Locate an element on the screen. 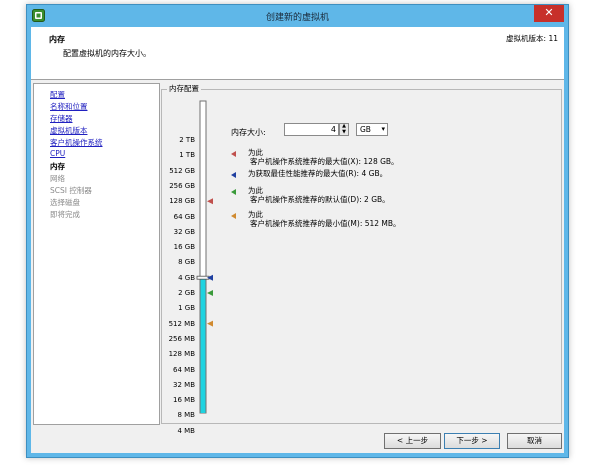 The image size is (602, 471). scale-label: 4 MB is located at coordinates (186, 430).